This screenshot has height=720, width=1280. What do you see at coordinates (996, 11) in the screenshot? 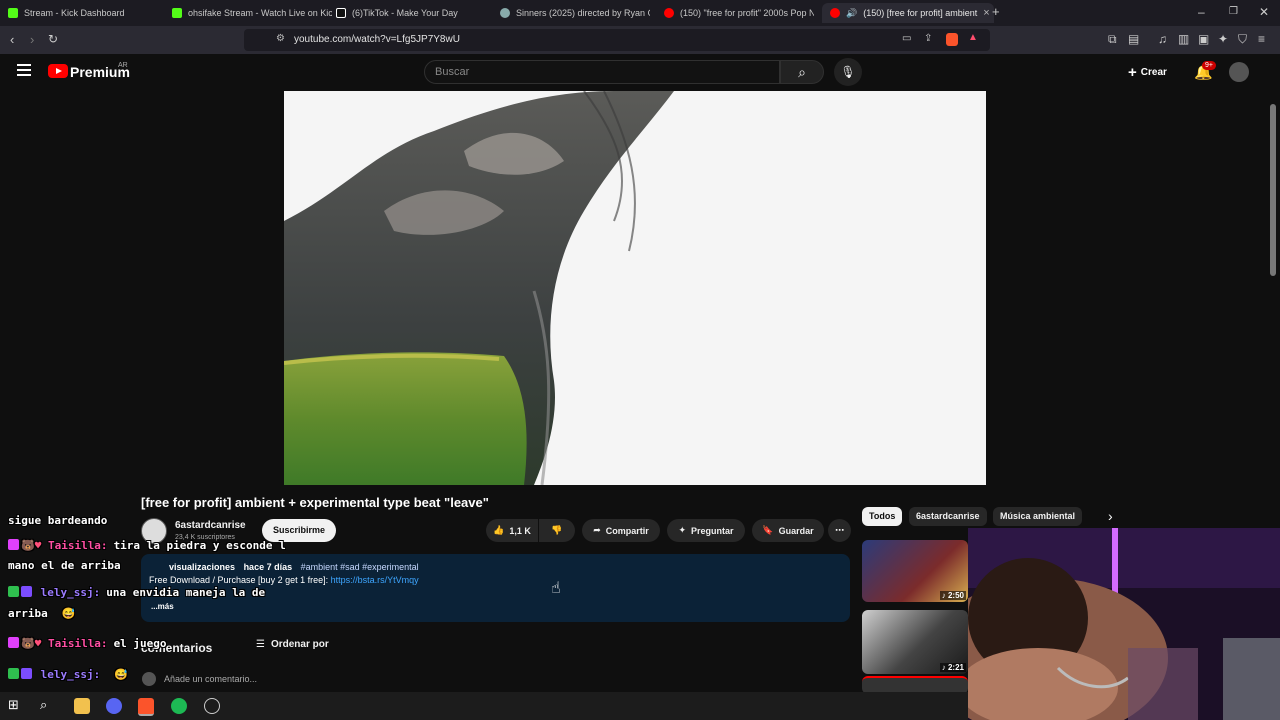
I see `new-tab-button: +` at bounding box center [996, 11].